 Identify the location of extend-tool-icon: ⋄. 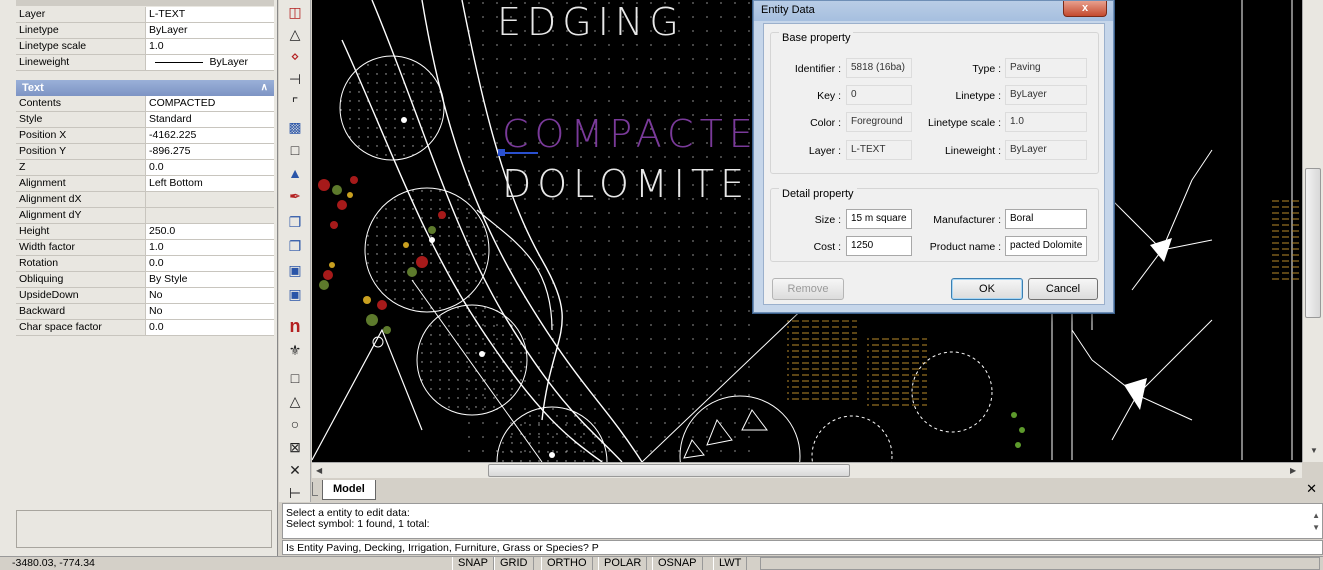
(295, 56).